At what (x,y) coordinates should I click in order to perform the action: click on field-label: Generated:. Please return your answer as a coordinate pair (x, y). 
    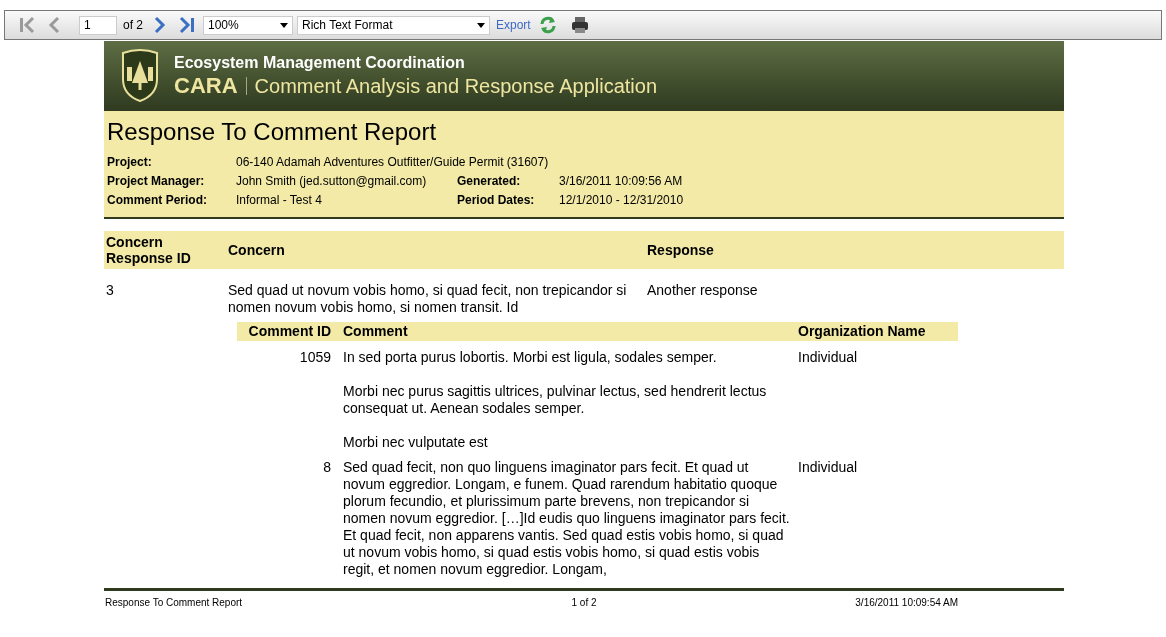
    Looking at the image, I should click on (489, 181).